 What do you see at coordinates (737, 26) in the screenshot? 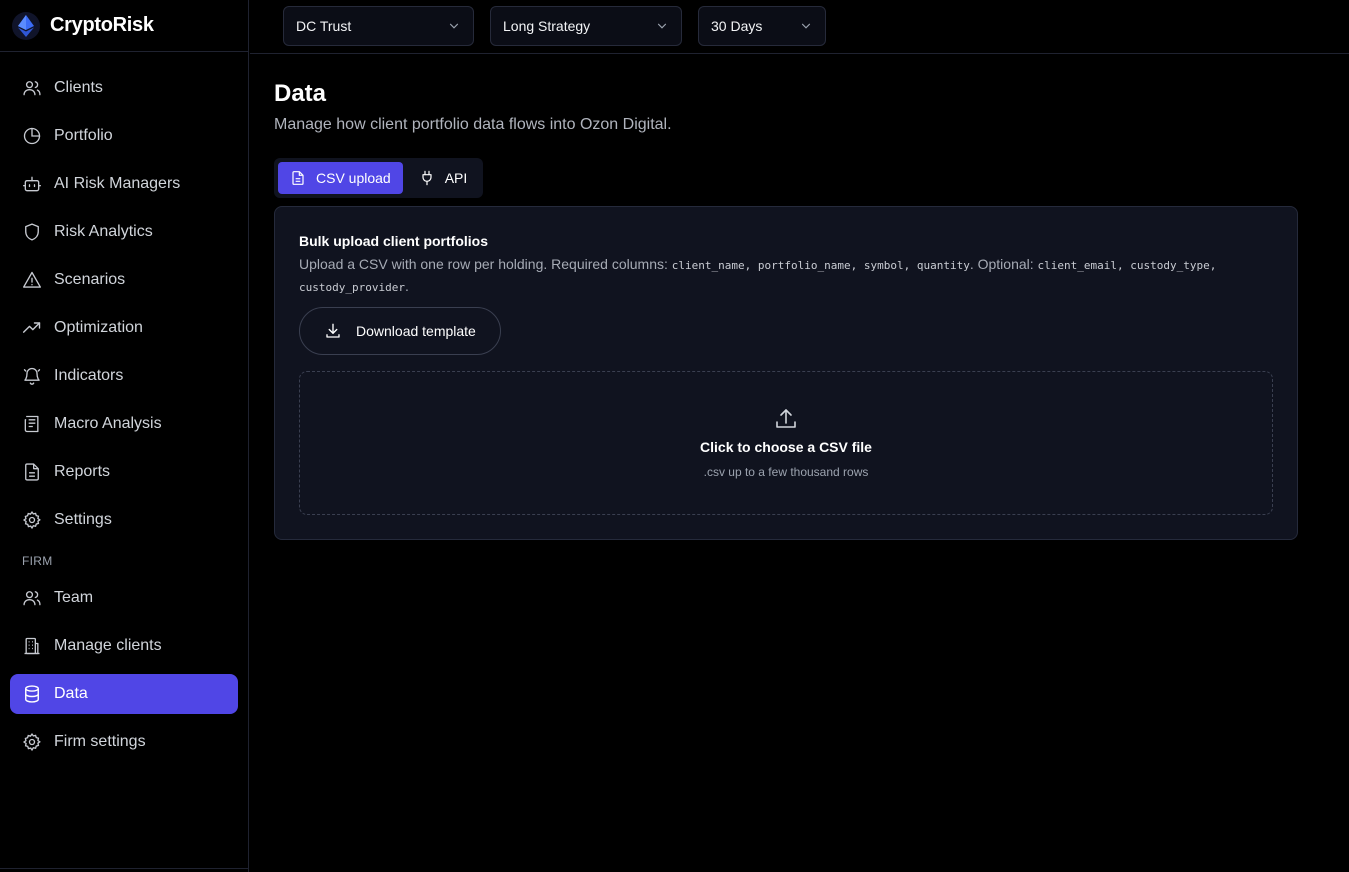
I see `period-select-value: 30 Days` at bounding box center [737, 26].